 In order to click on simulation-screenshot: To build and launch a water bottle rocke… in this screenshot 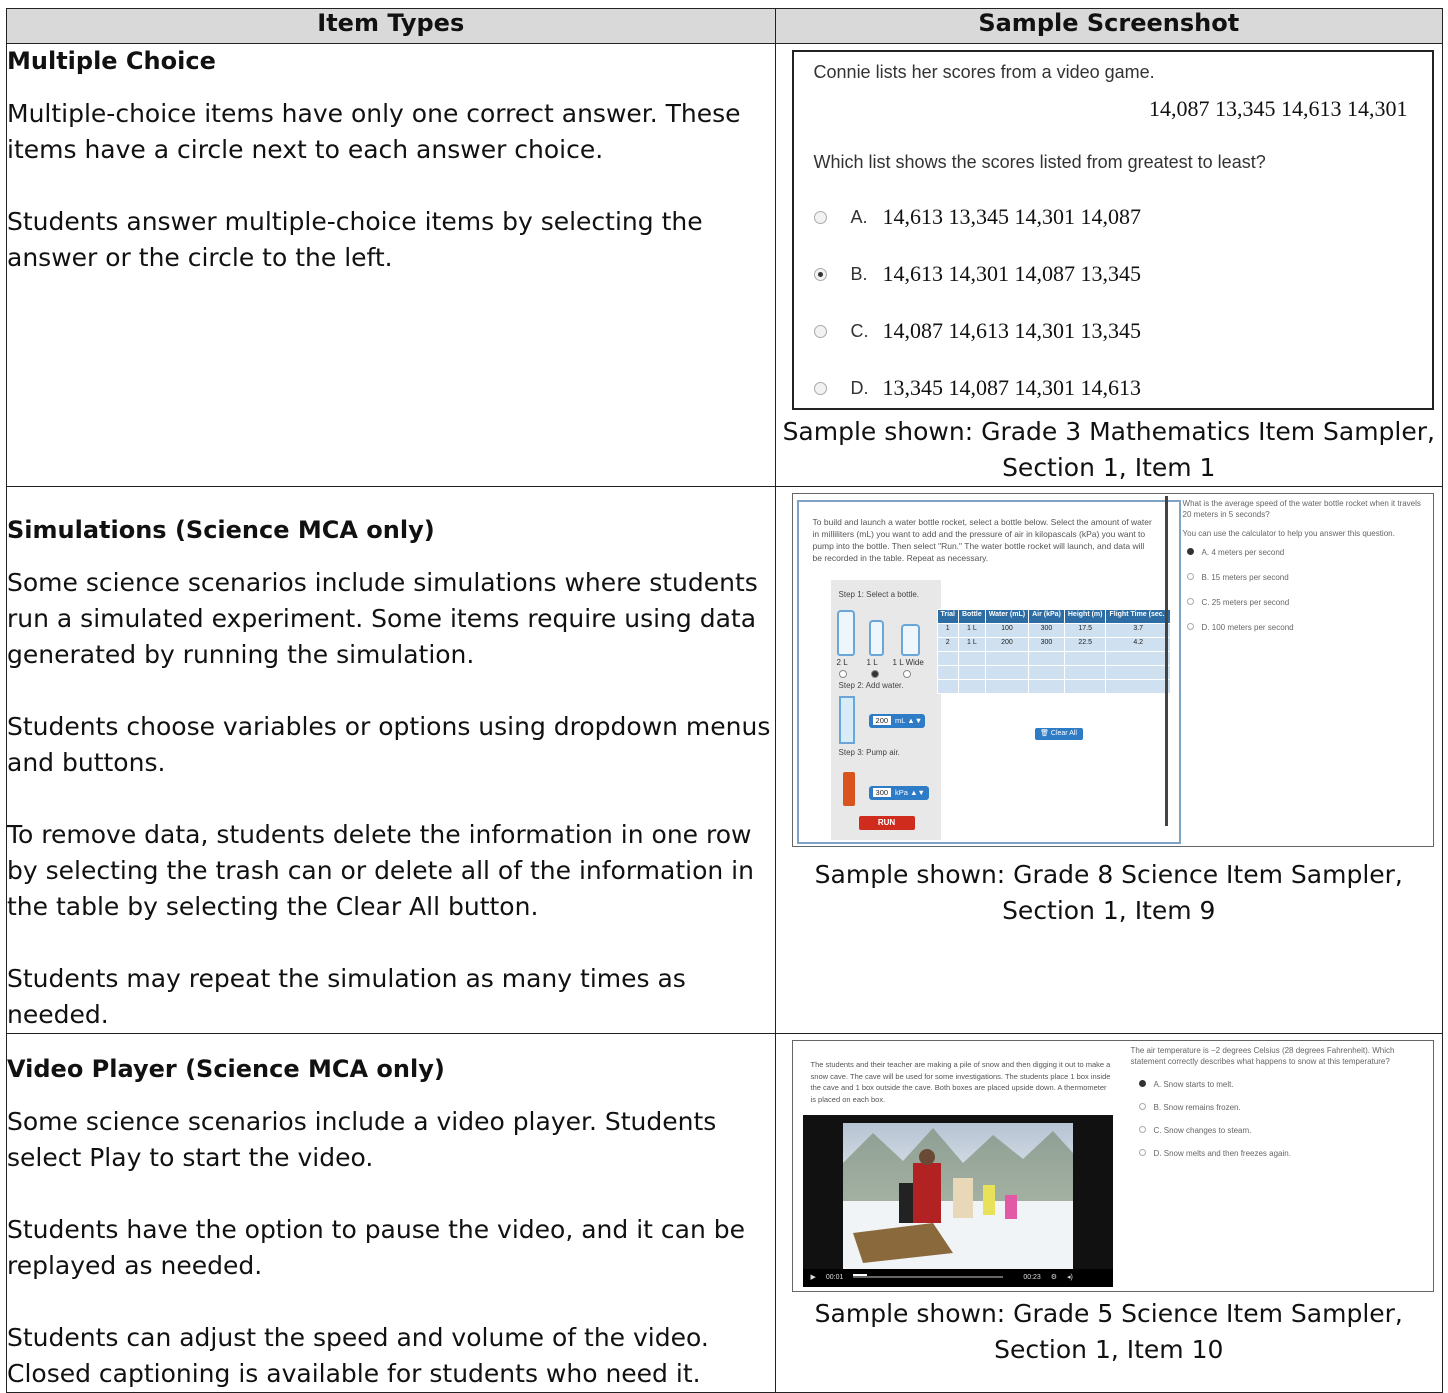, I will do `click(1112, 670)`.